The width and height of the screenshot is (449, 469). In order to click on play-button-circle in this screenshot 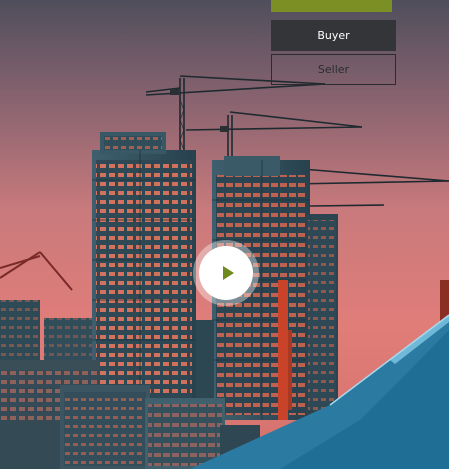, I will do `click(226, 273)`.